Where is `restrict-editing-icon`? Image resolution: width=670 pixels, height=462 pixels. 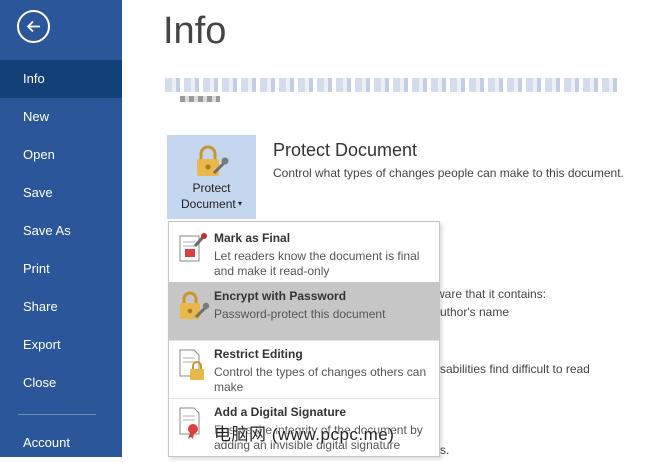 restrict-editing-icon is located at coordinates (191, 364).